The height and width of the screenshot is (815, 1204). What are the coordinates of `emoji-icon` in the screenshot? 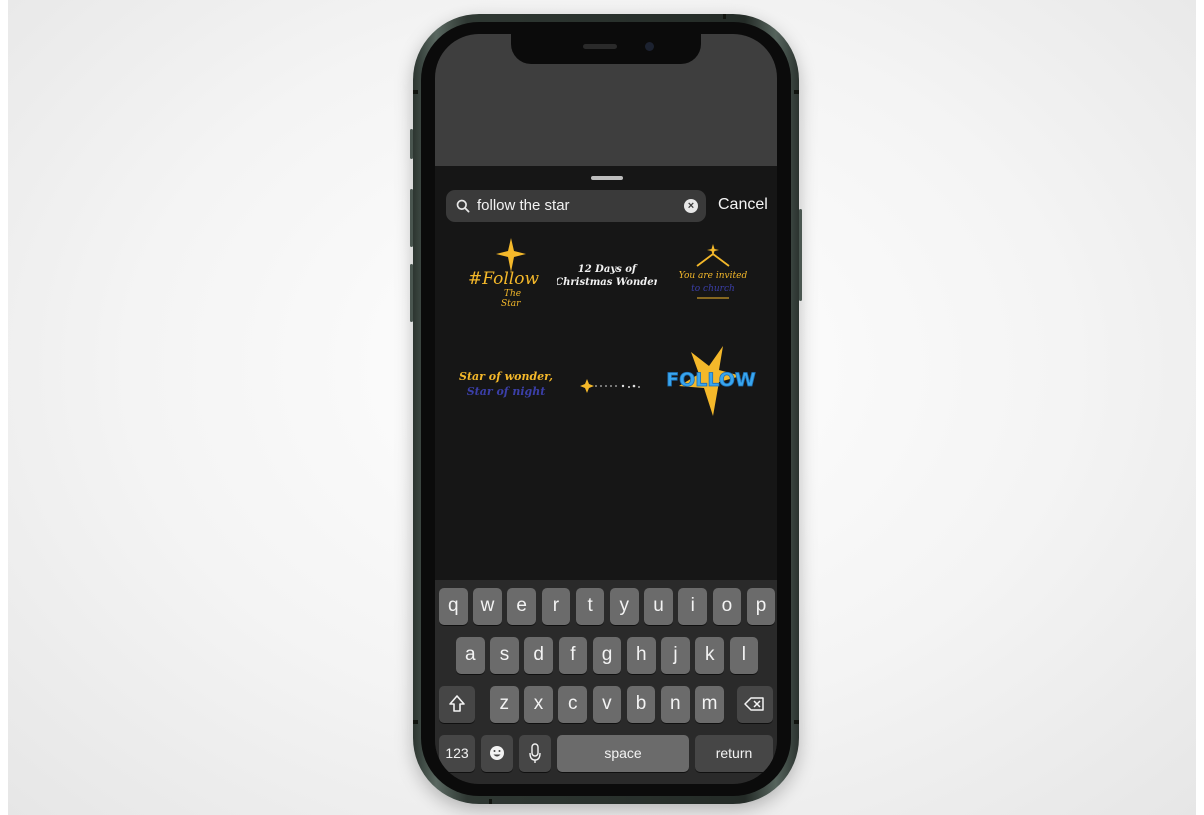 It's located at (497, 753).